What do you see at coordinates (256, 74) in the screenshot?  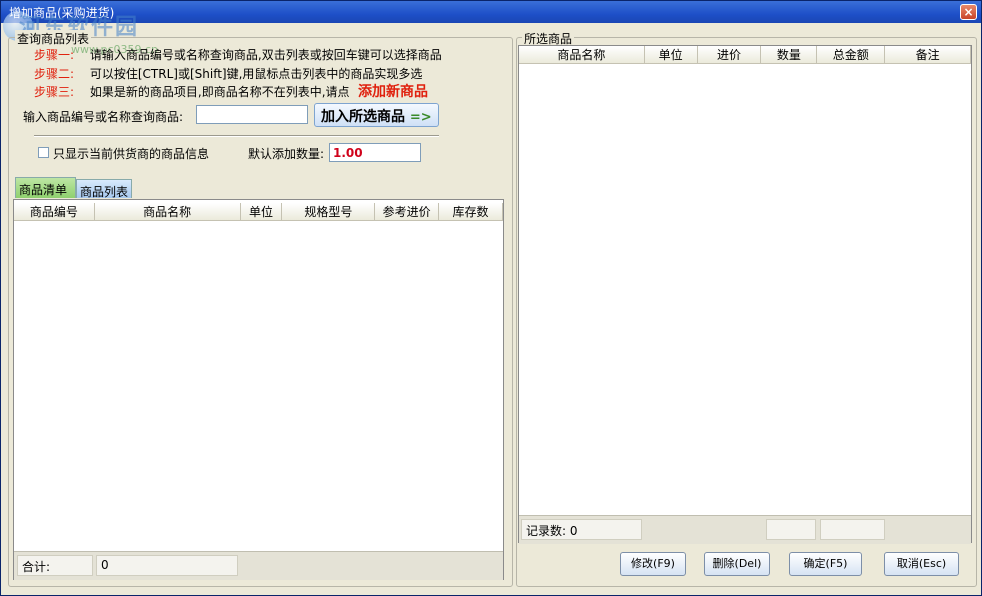 I see `step-text: 可以按住[CTRL]或[Shift]键,用鼠标点击列表中的商品实现多选` at bounding box center [256, 74].